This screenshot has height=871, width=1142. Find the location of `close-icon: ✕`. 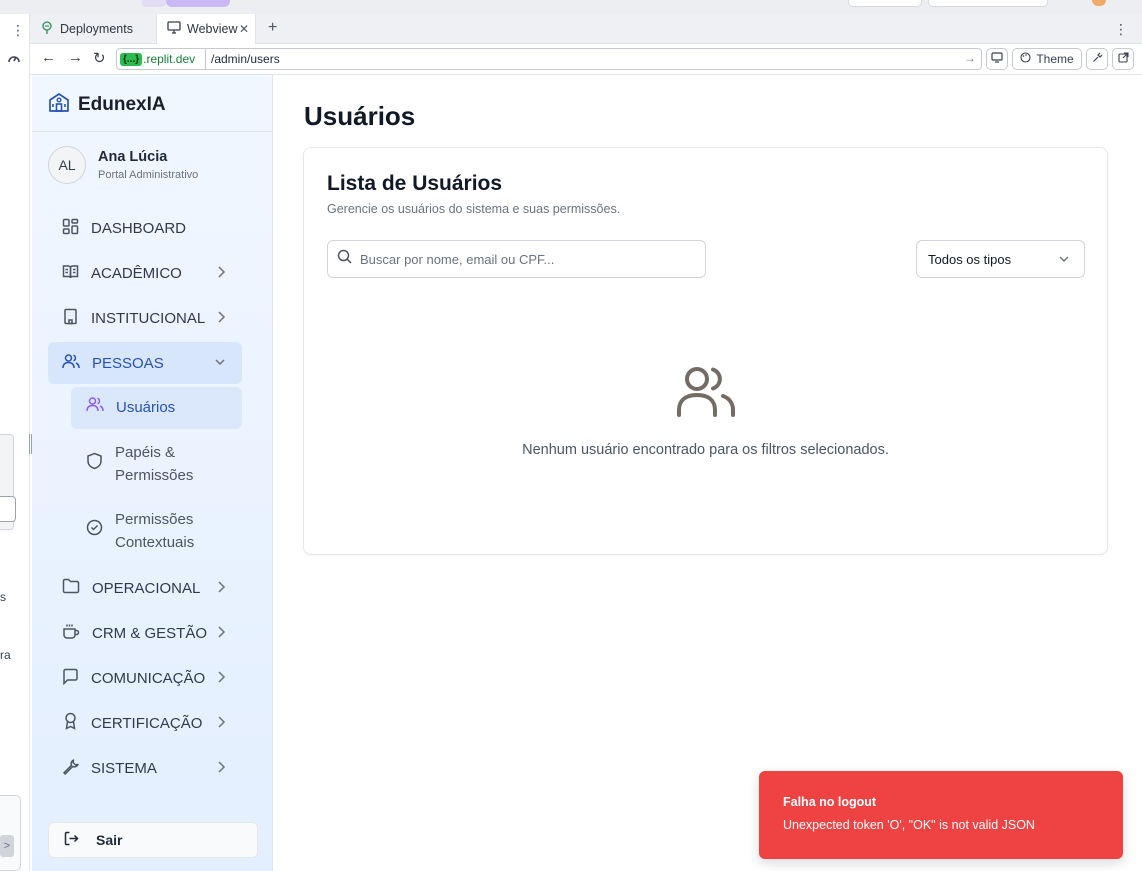

close-icon: ✕ is located at coordinates (244, 29).